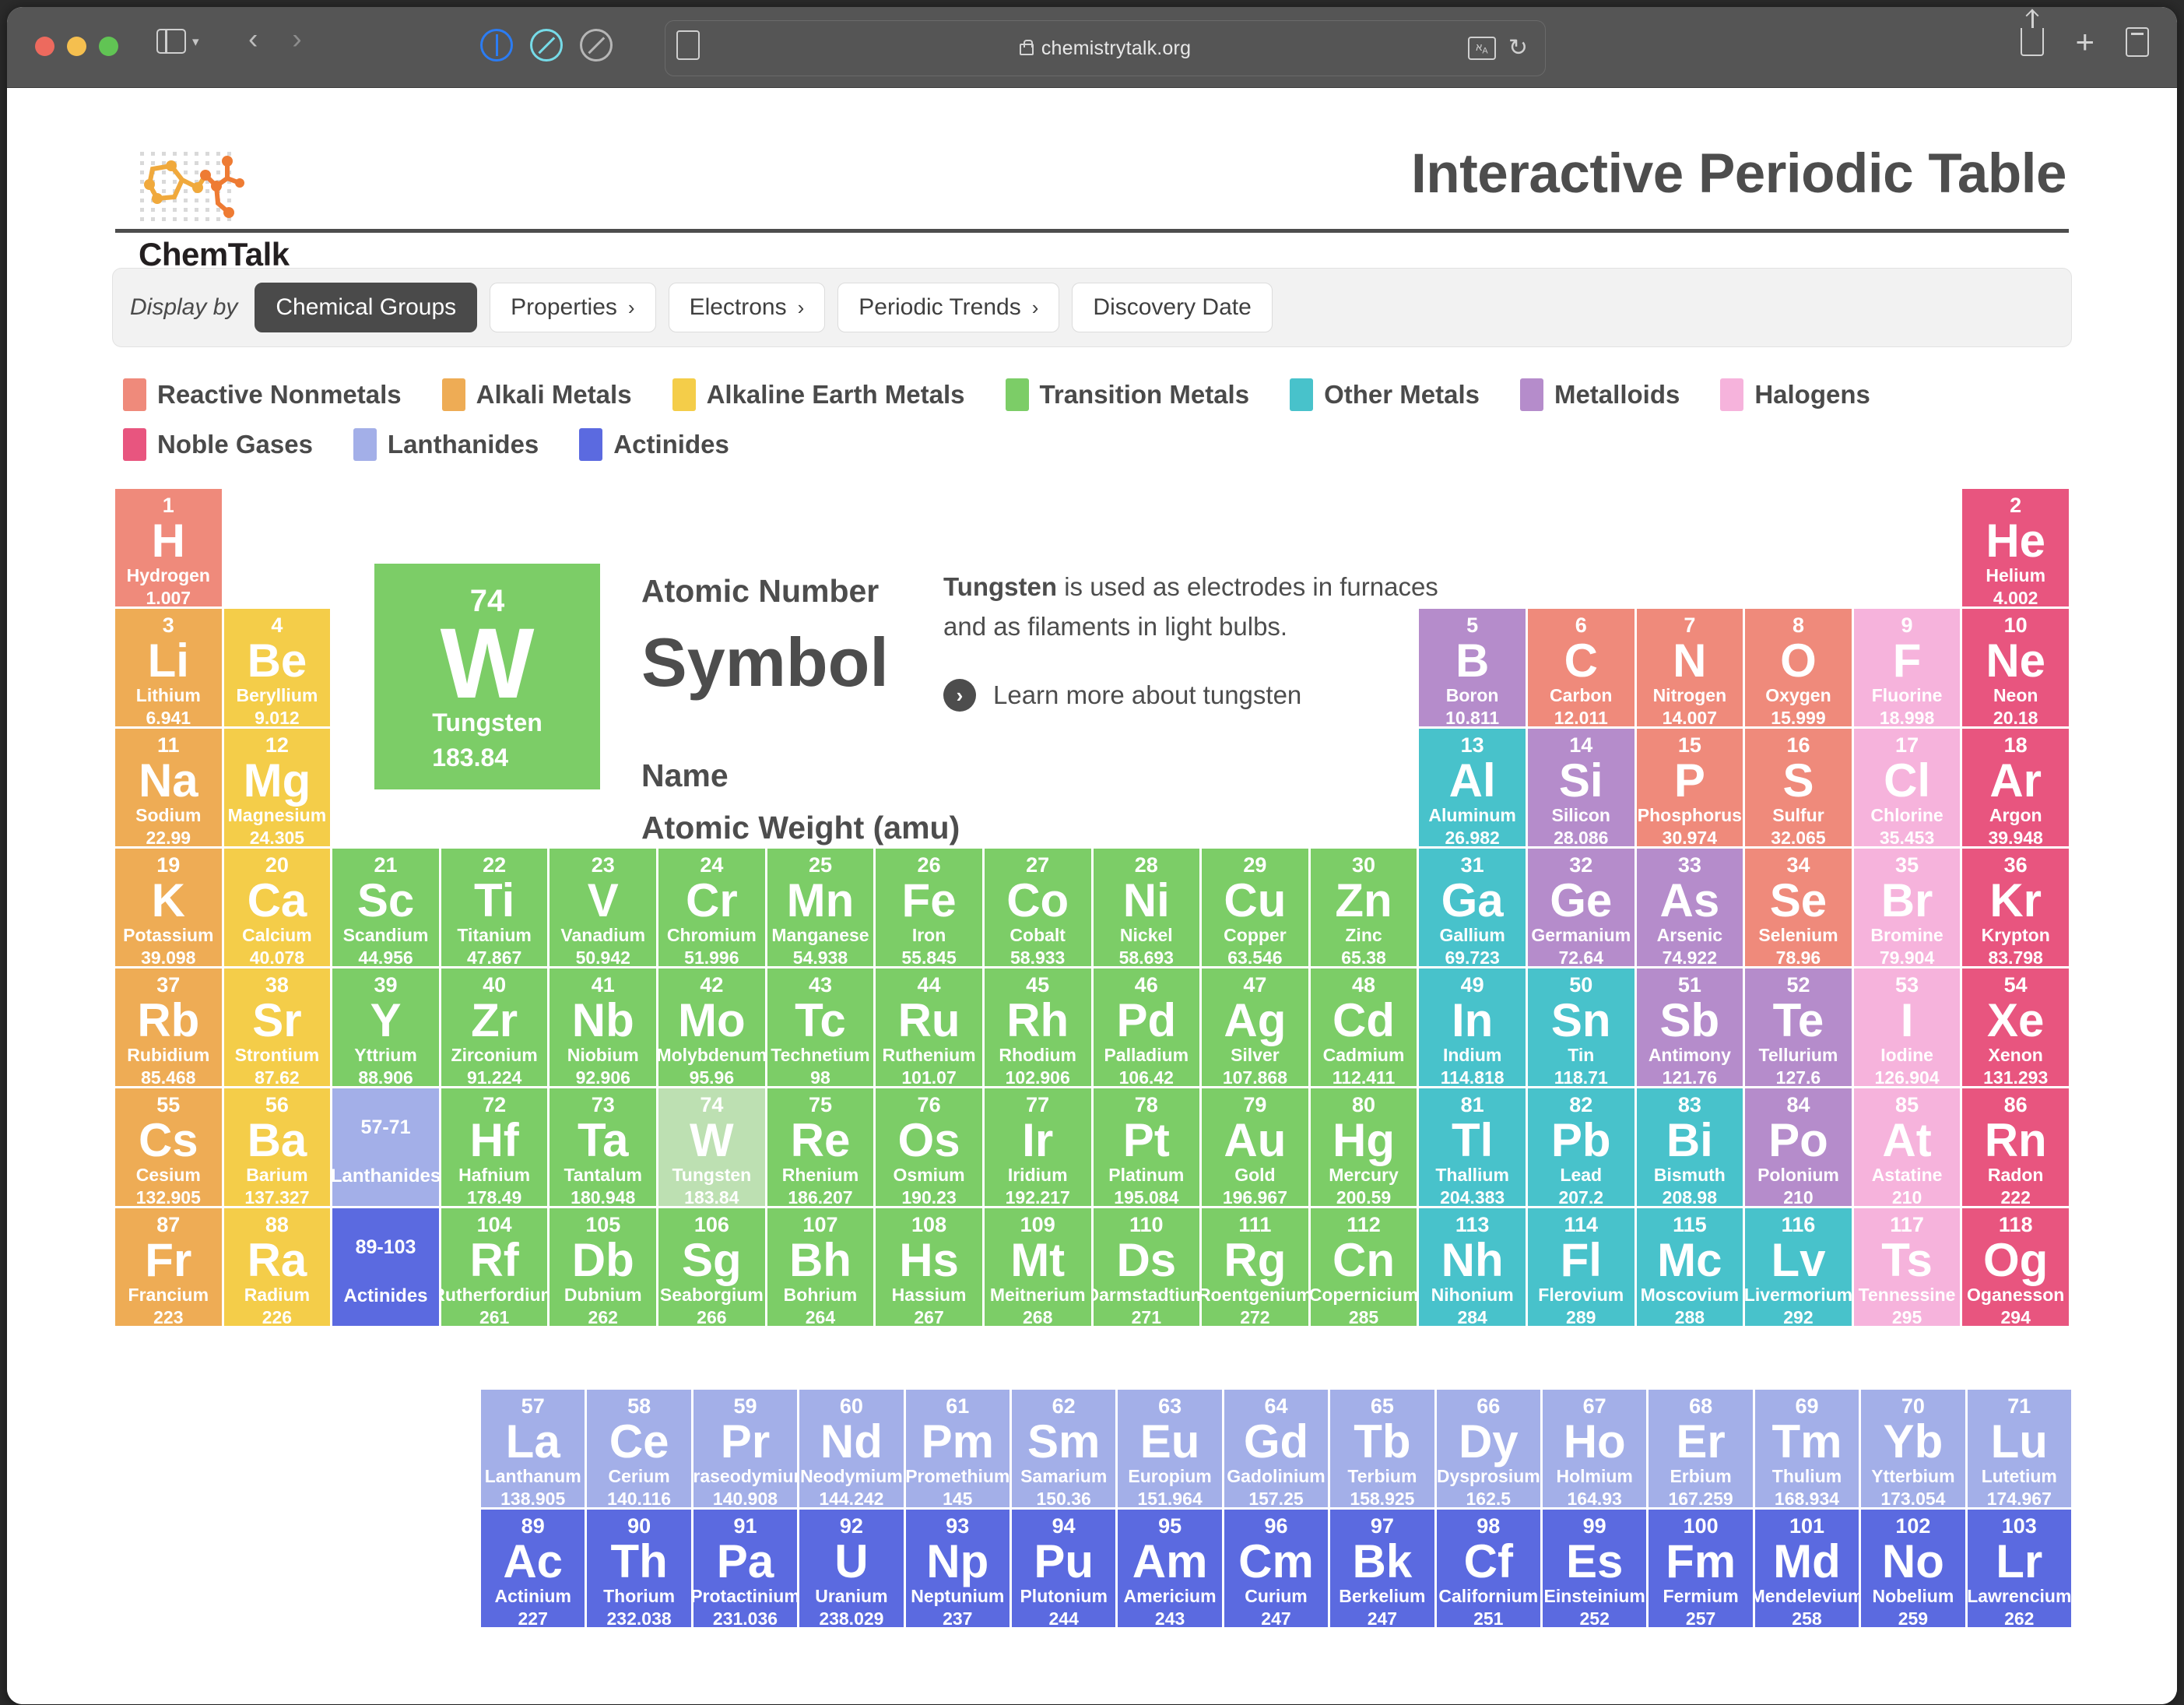  I want to click on element-cell-At: 85 At Astatine 210, so click(1907, 1147).